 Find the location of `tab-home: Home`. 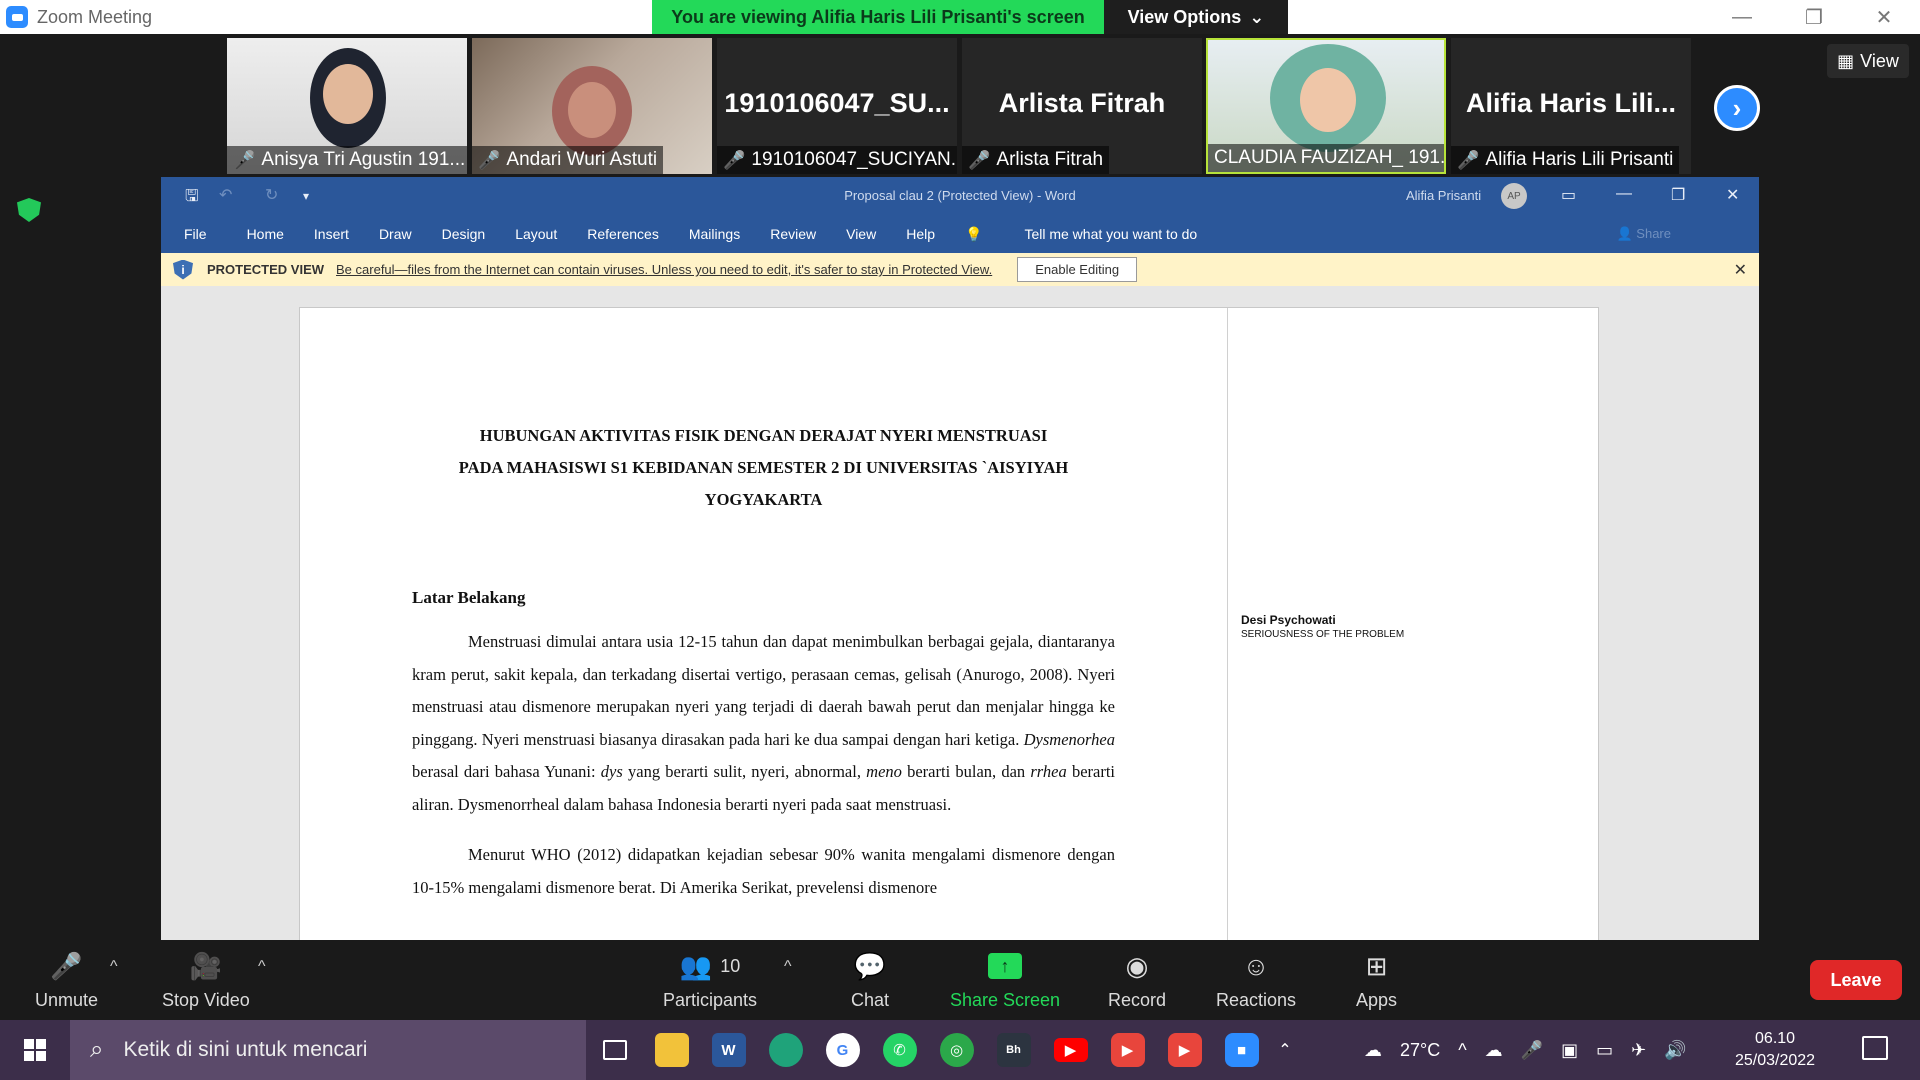

tab-home: Home is located at coordinates (265, 234).